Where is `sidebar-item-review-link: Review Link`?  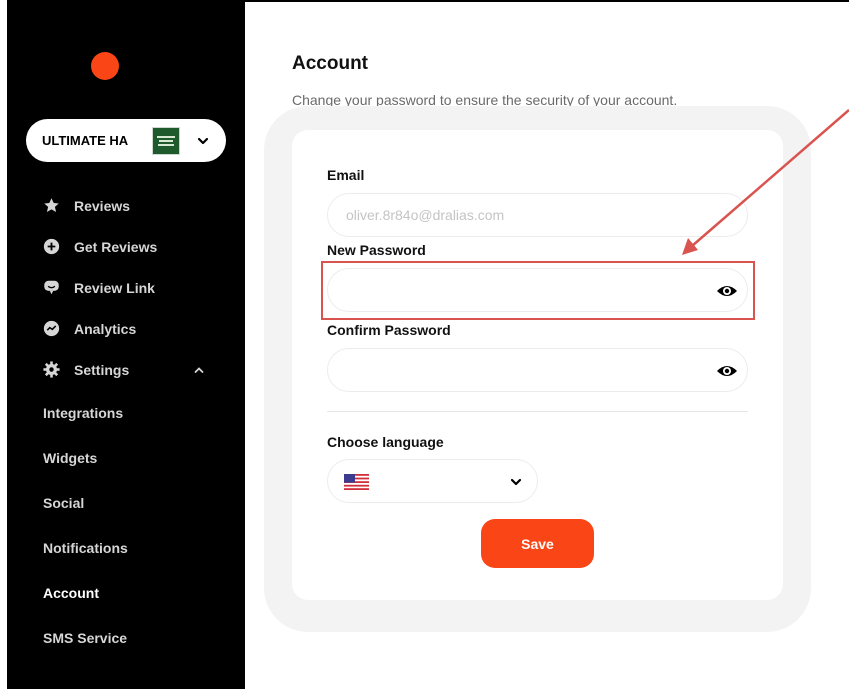
sidebar-item-review-link: Review Link is located at coordinates (99, 287).